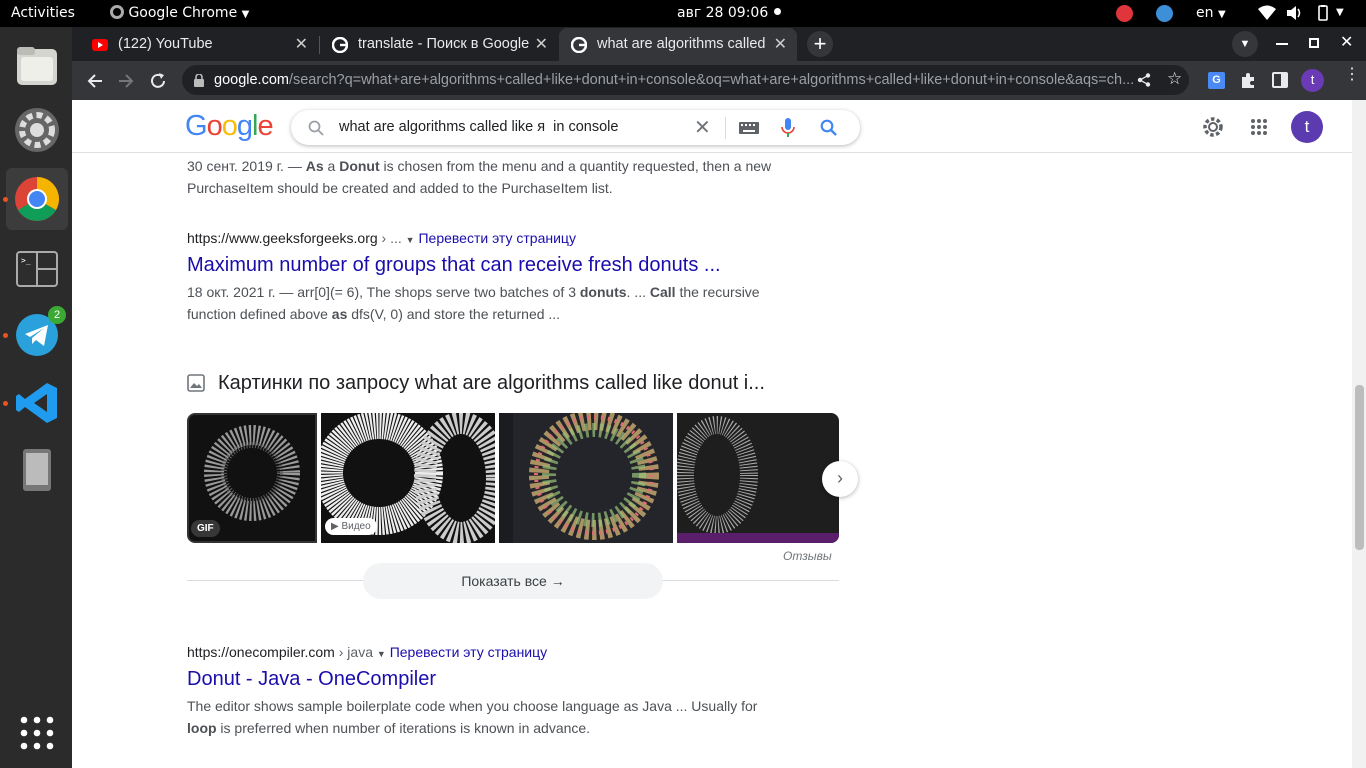  I want to click on dock-settings, so click(37, 130).